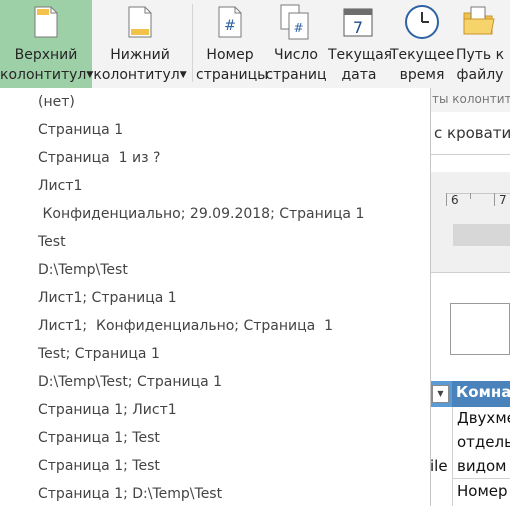  What do you see at coordinates (215, 214) in the screenshot?
I see `menu-item: Конфиденциально; 29.09.2018; Страница 1` at bounding box center [215, 214].